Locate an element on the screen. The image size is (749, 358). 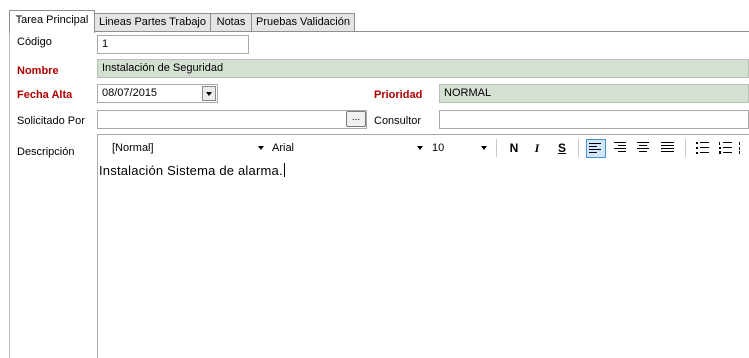
nombre-label: Nombre is located at coordinates (38, 71).